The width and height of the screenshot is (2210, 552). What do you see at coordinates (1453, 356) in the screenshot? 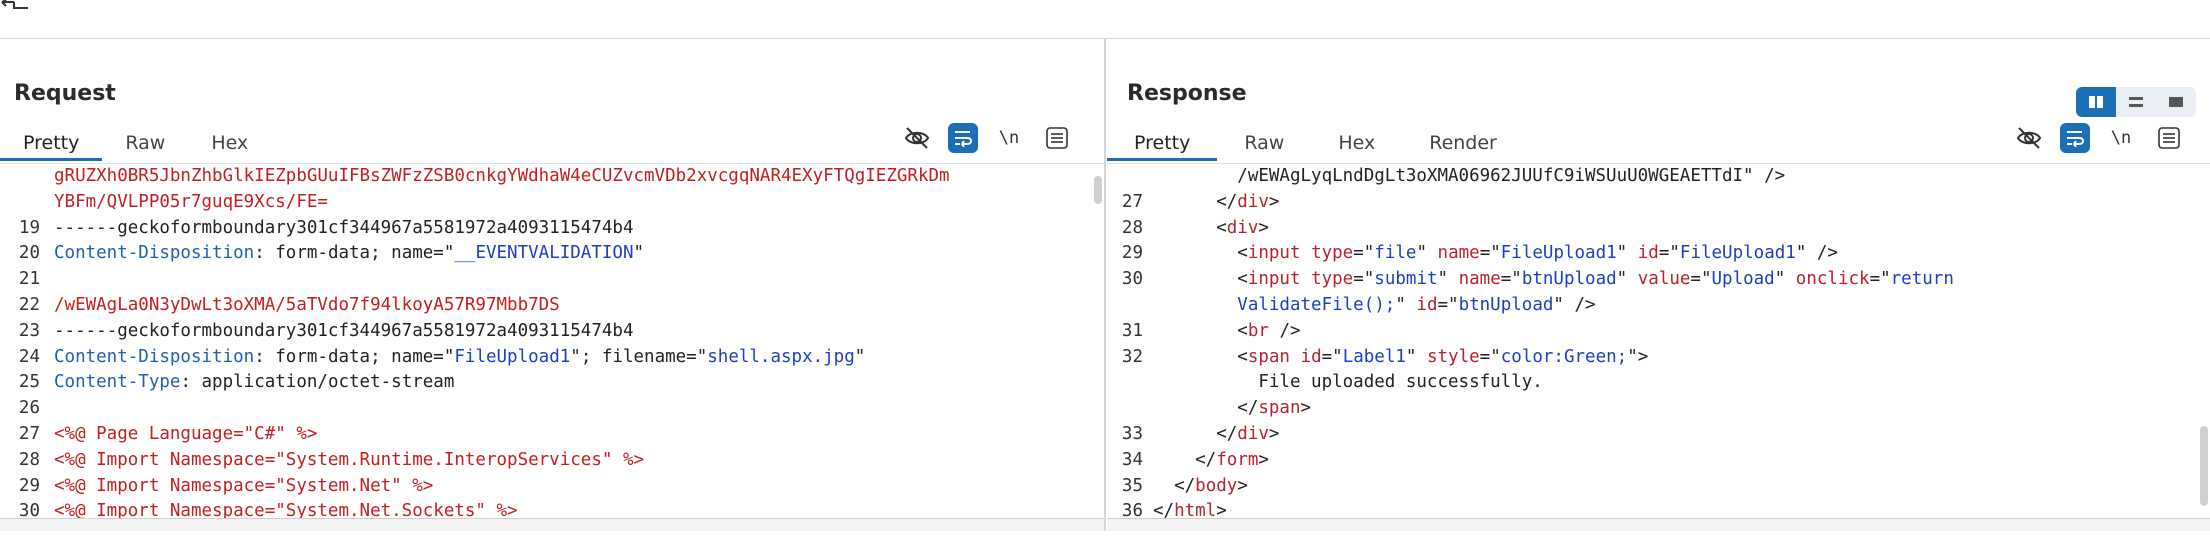
I see `code-token: style` at bounding box center [1453, 356].